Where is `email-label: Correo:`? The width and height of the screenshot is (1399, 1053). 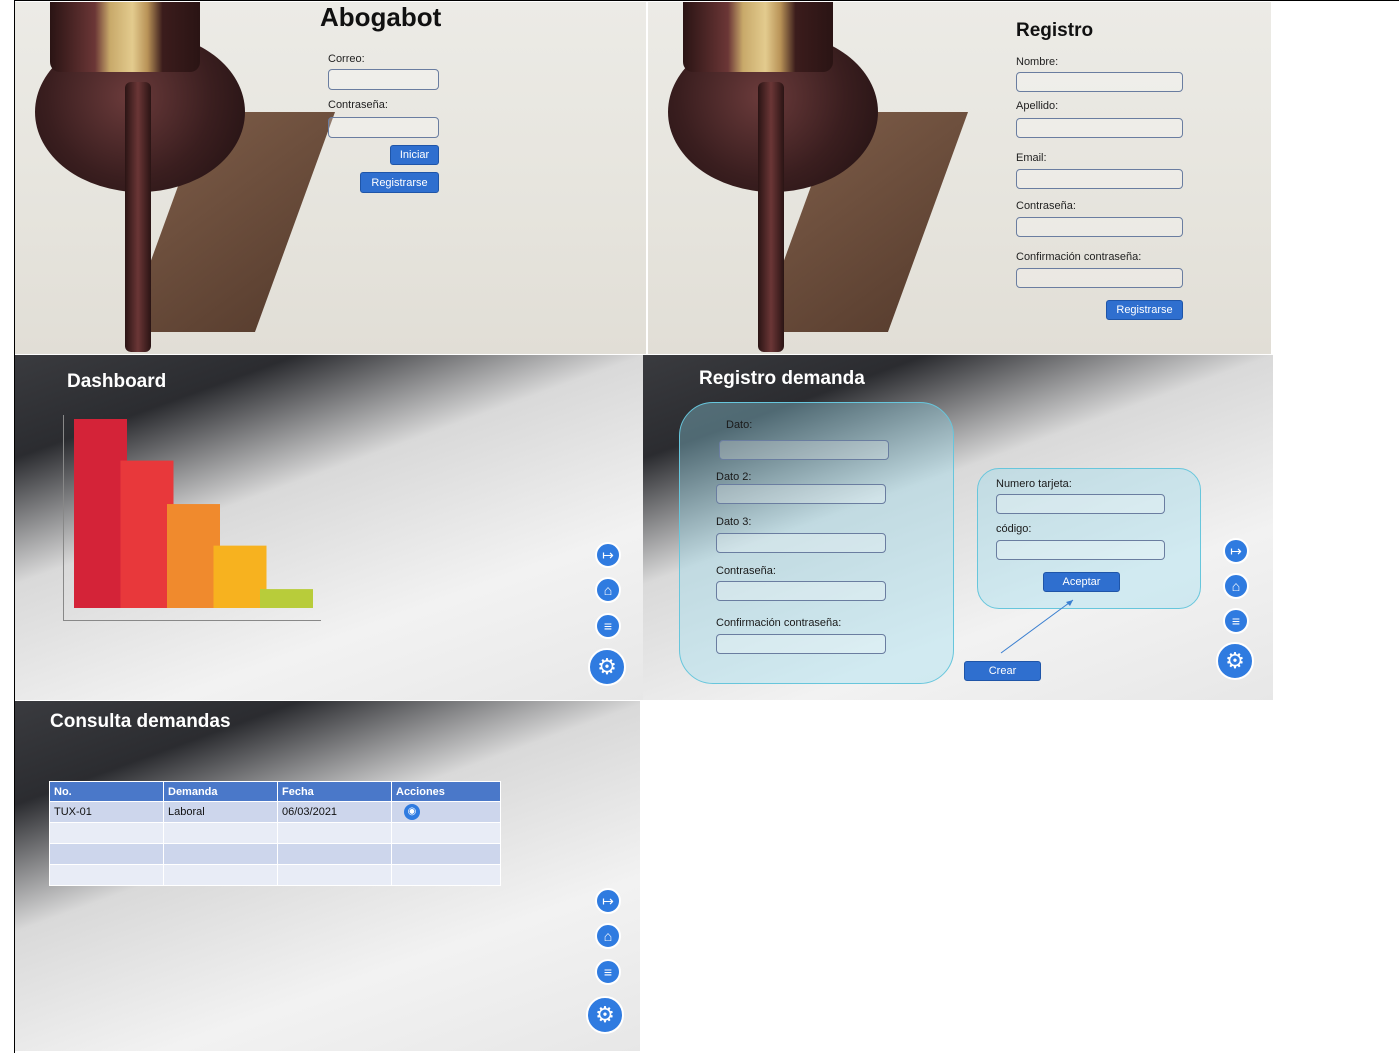
email-label: Correo: is located at coordinates (346, 59).